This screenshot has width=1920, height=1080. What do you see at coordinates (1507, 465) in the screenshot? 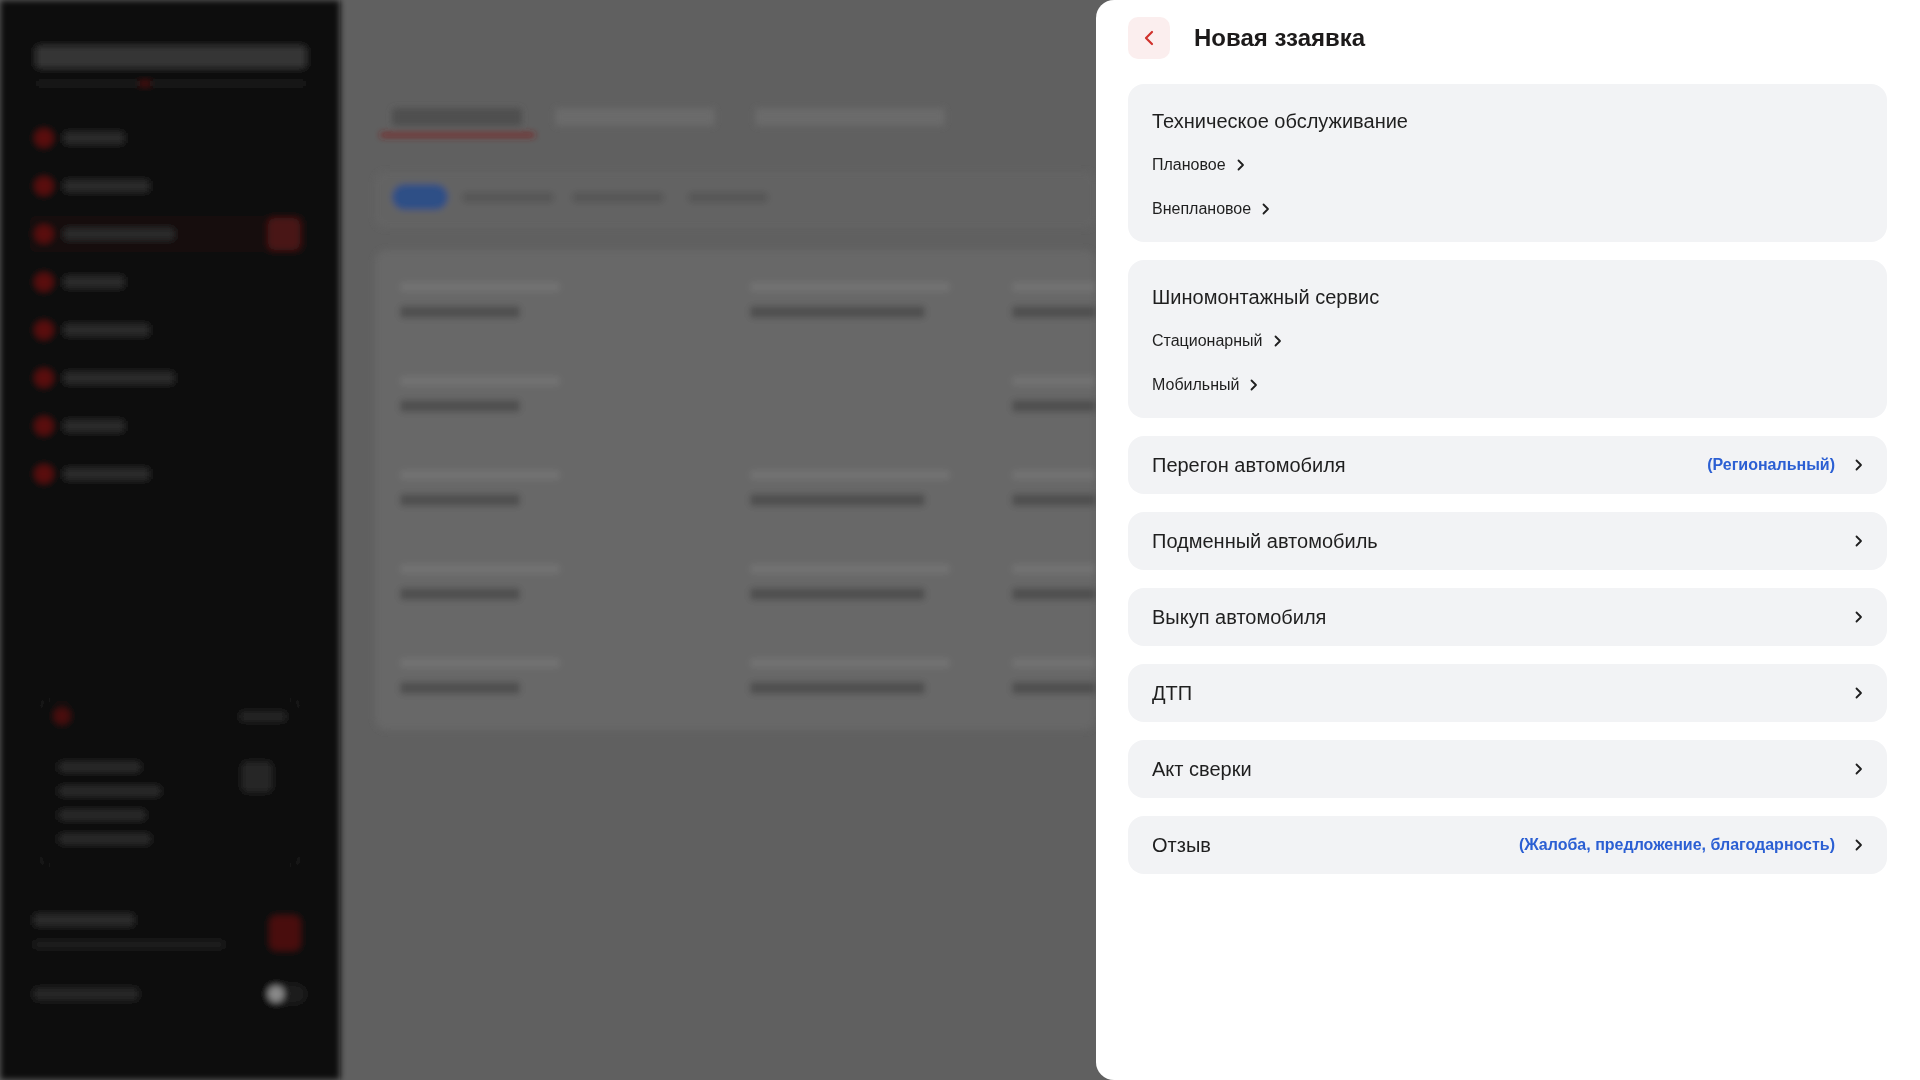
I see `request-type-row: Перегон автомобиля (Региональный)` at bounding box center [1507, 465].